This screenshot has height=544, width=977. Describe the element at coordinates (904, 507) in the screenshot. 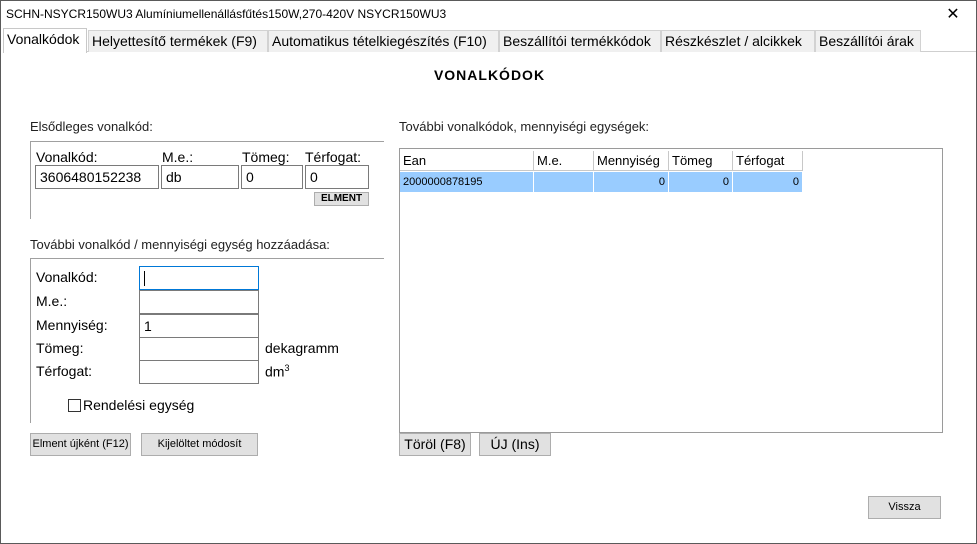

I see `back-button: Vissza` at that location.